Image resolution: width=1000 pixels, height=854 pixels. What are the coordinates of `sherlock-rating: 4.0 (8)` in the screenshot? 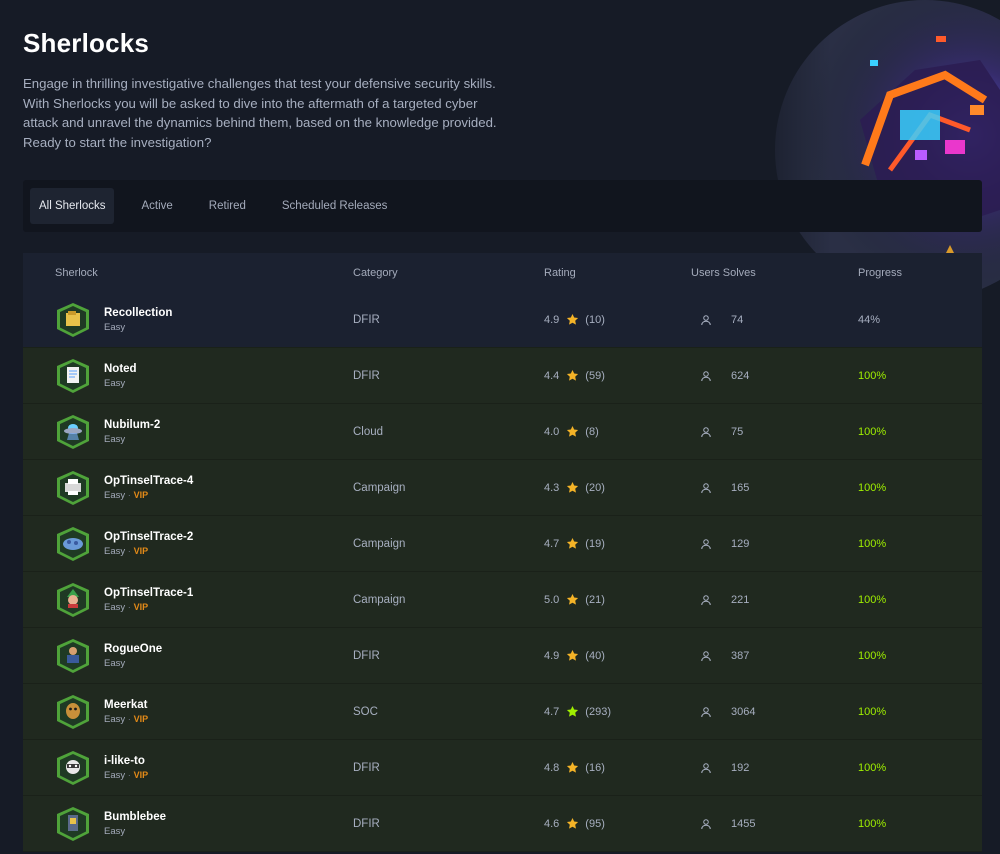 It's located at (617, 431).